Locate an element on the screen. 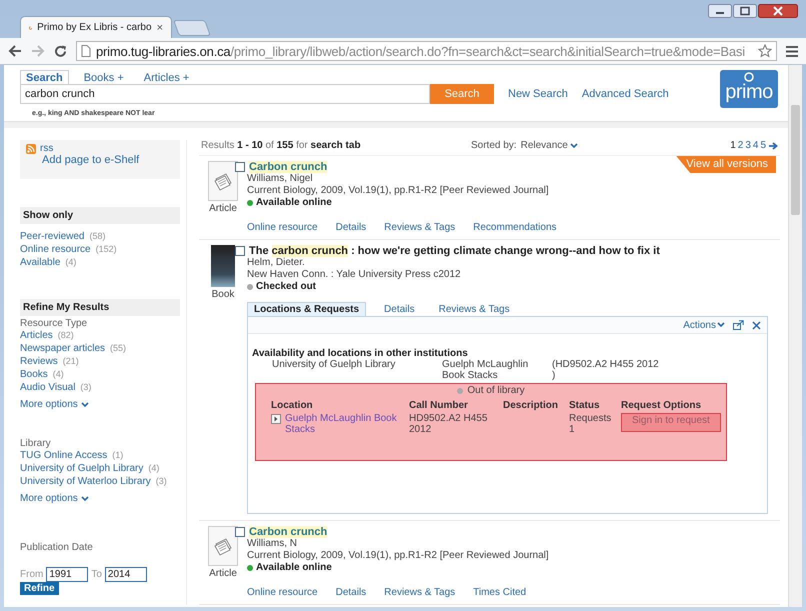 Image resolution: width=806 pixels, height=611 pixels. facet-count: (55) is located at coordinates (118, 348).